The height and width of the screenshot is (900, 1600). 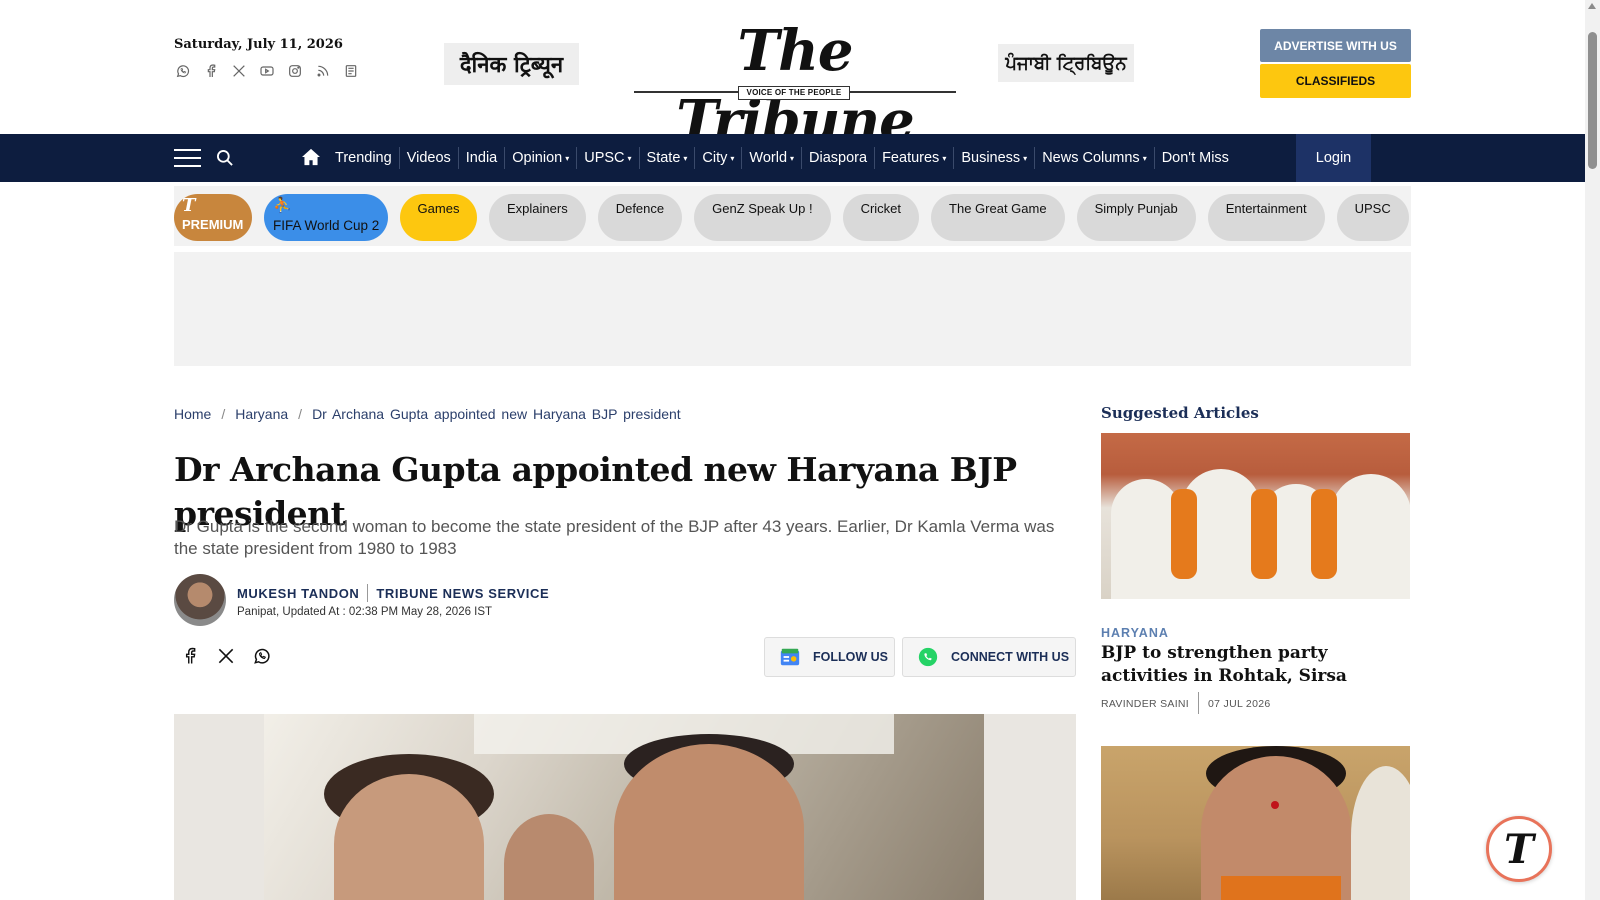 I want to click on instagram-icon, so click(x=295, y=71).